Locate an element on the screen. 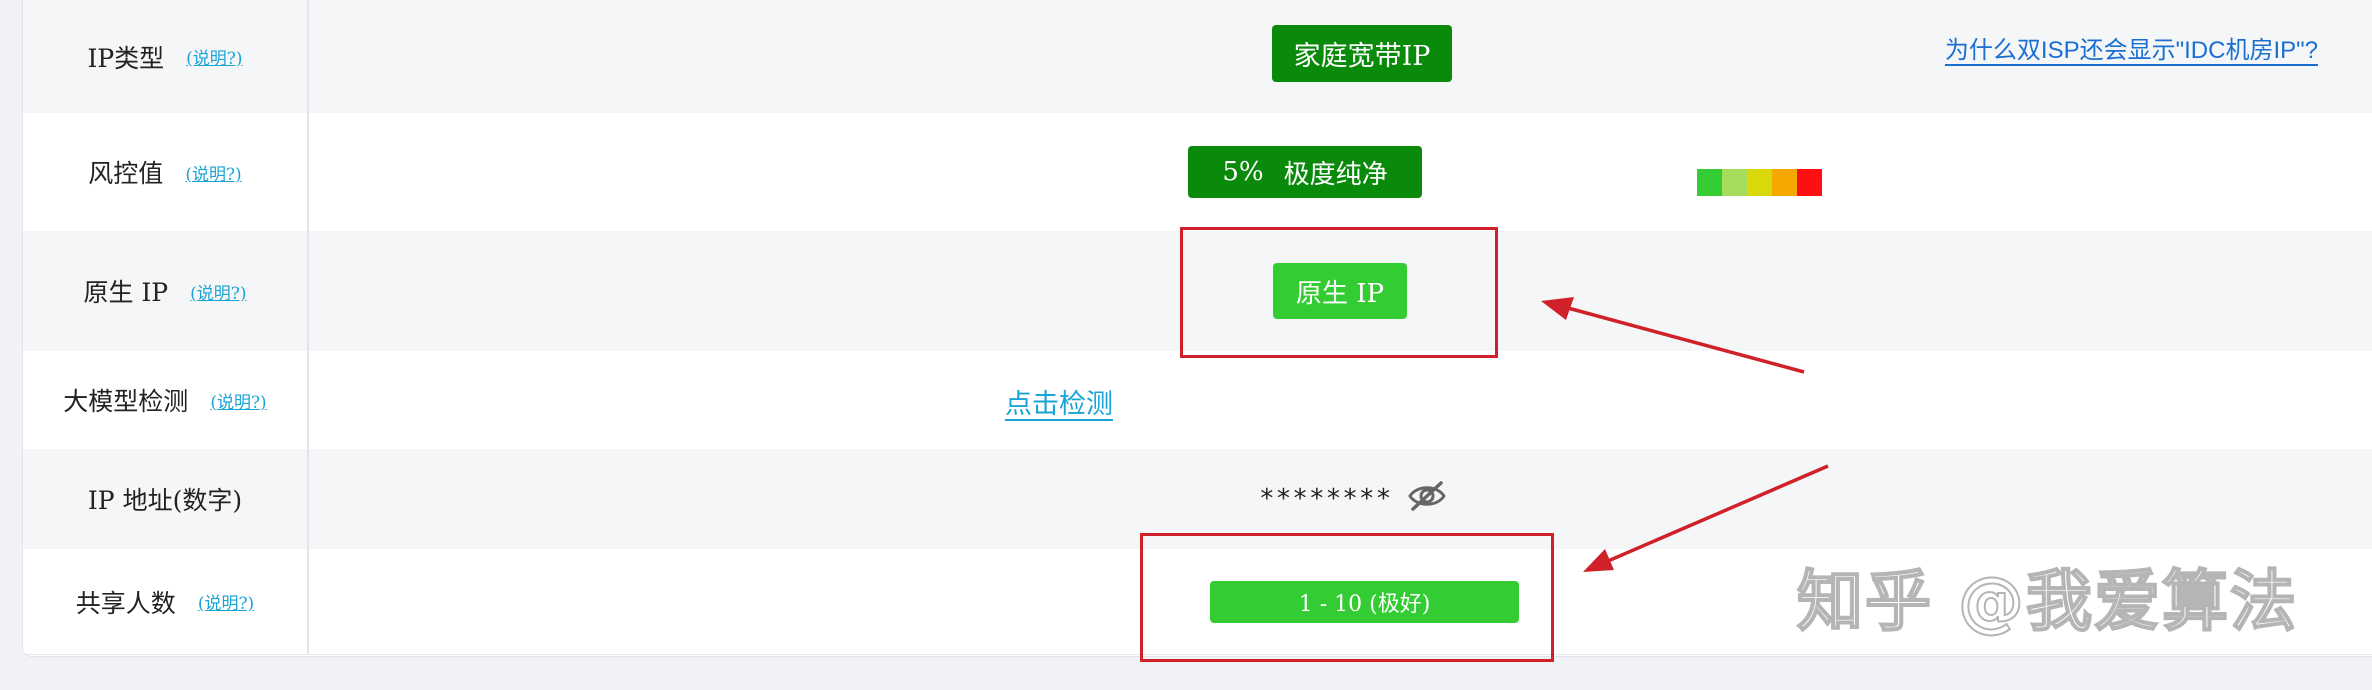 This screenshot has width=2372, height=690. risk-label: 风控值 is located at coordinates (126, 173).